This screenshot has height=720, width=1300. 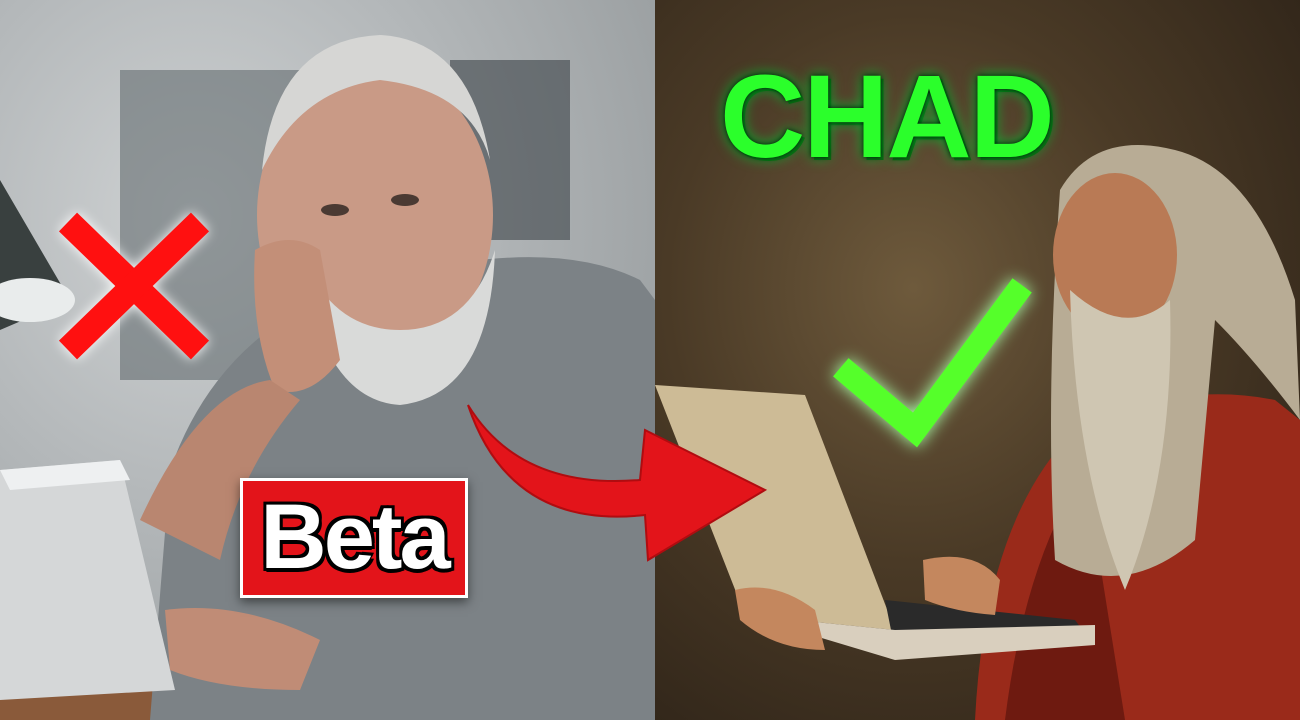 I want to click on lamp-light, so click(x=37, y=300).